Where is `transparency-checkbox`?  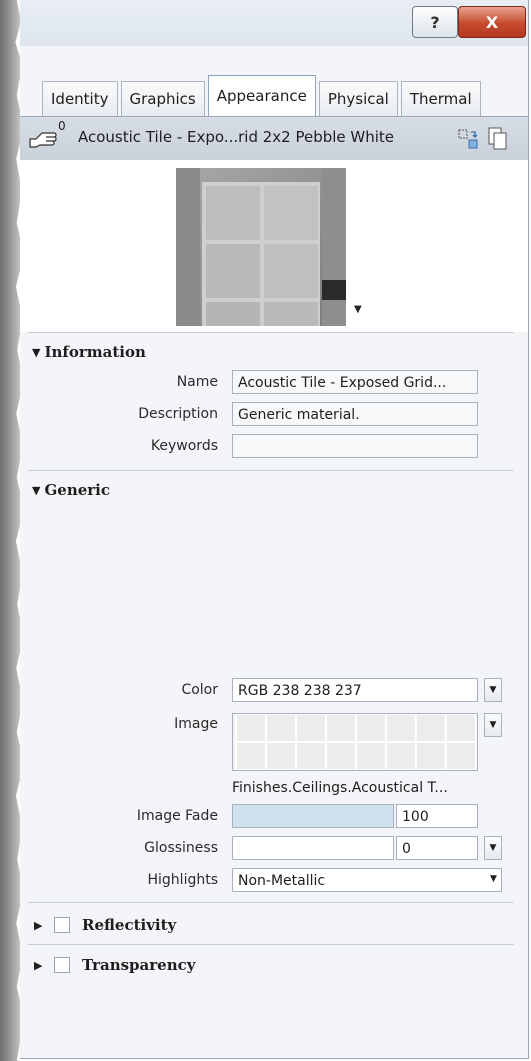
transparency-checkbox is located at coordinates (62, 965).